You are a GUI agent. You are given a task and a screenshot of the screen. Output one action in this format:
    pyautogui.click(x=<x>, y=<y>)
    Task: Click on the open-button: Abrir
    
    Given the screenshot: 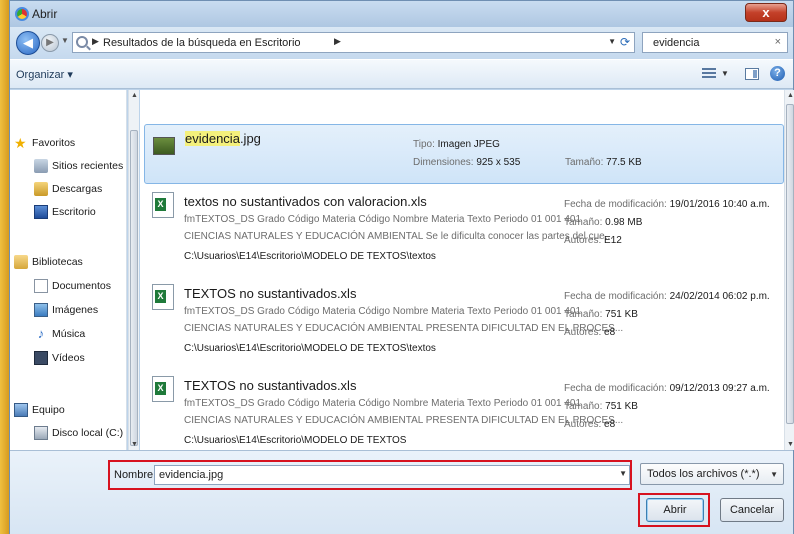 What is the action you would take?
    pyautogui.click(x=675, y=510)
    